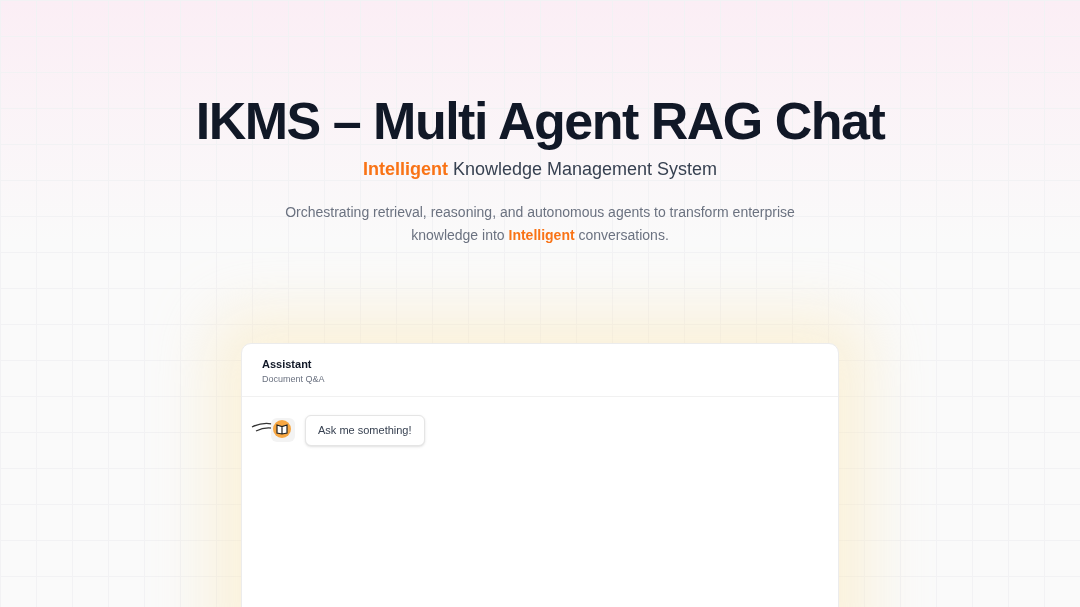 Image resolution: width=1080 pixels, height=607 pixels. Describe the element at coordinates (294, 379) in the screenshot. I see `chat-subtitle: Document Q&A` at that location.